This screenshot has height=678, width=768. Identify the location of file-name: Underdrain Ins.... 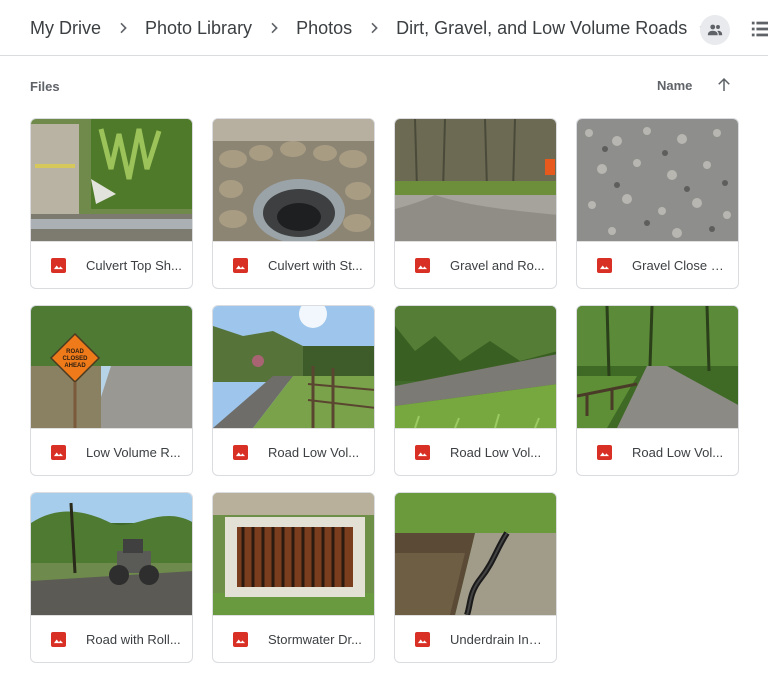
(498, 639).